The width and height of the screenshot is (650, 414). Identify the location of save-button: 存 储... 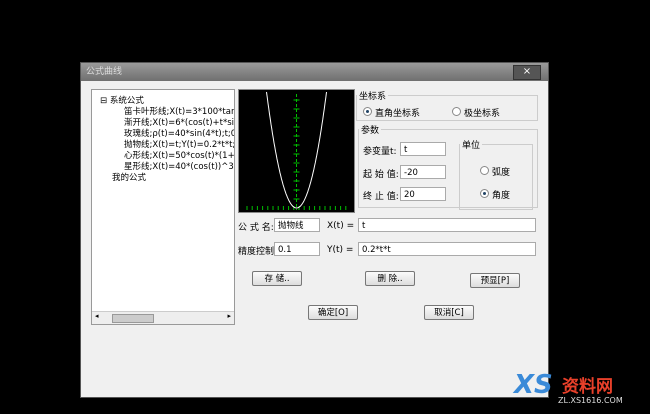
(277, 278).